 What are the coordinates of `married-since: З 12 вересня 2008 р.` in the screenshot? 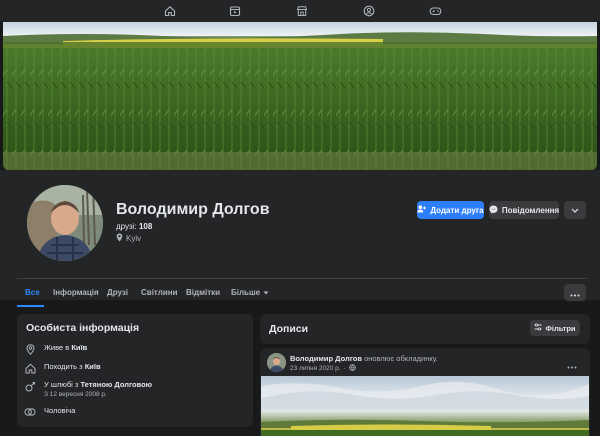 It's located at (75, 394).